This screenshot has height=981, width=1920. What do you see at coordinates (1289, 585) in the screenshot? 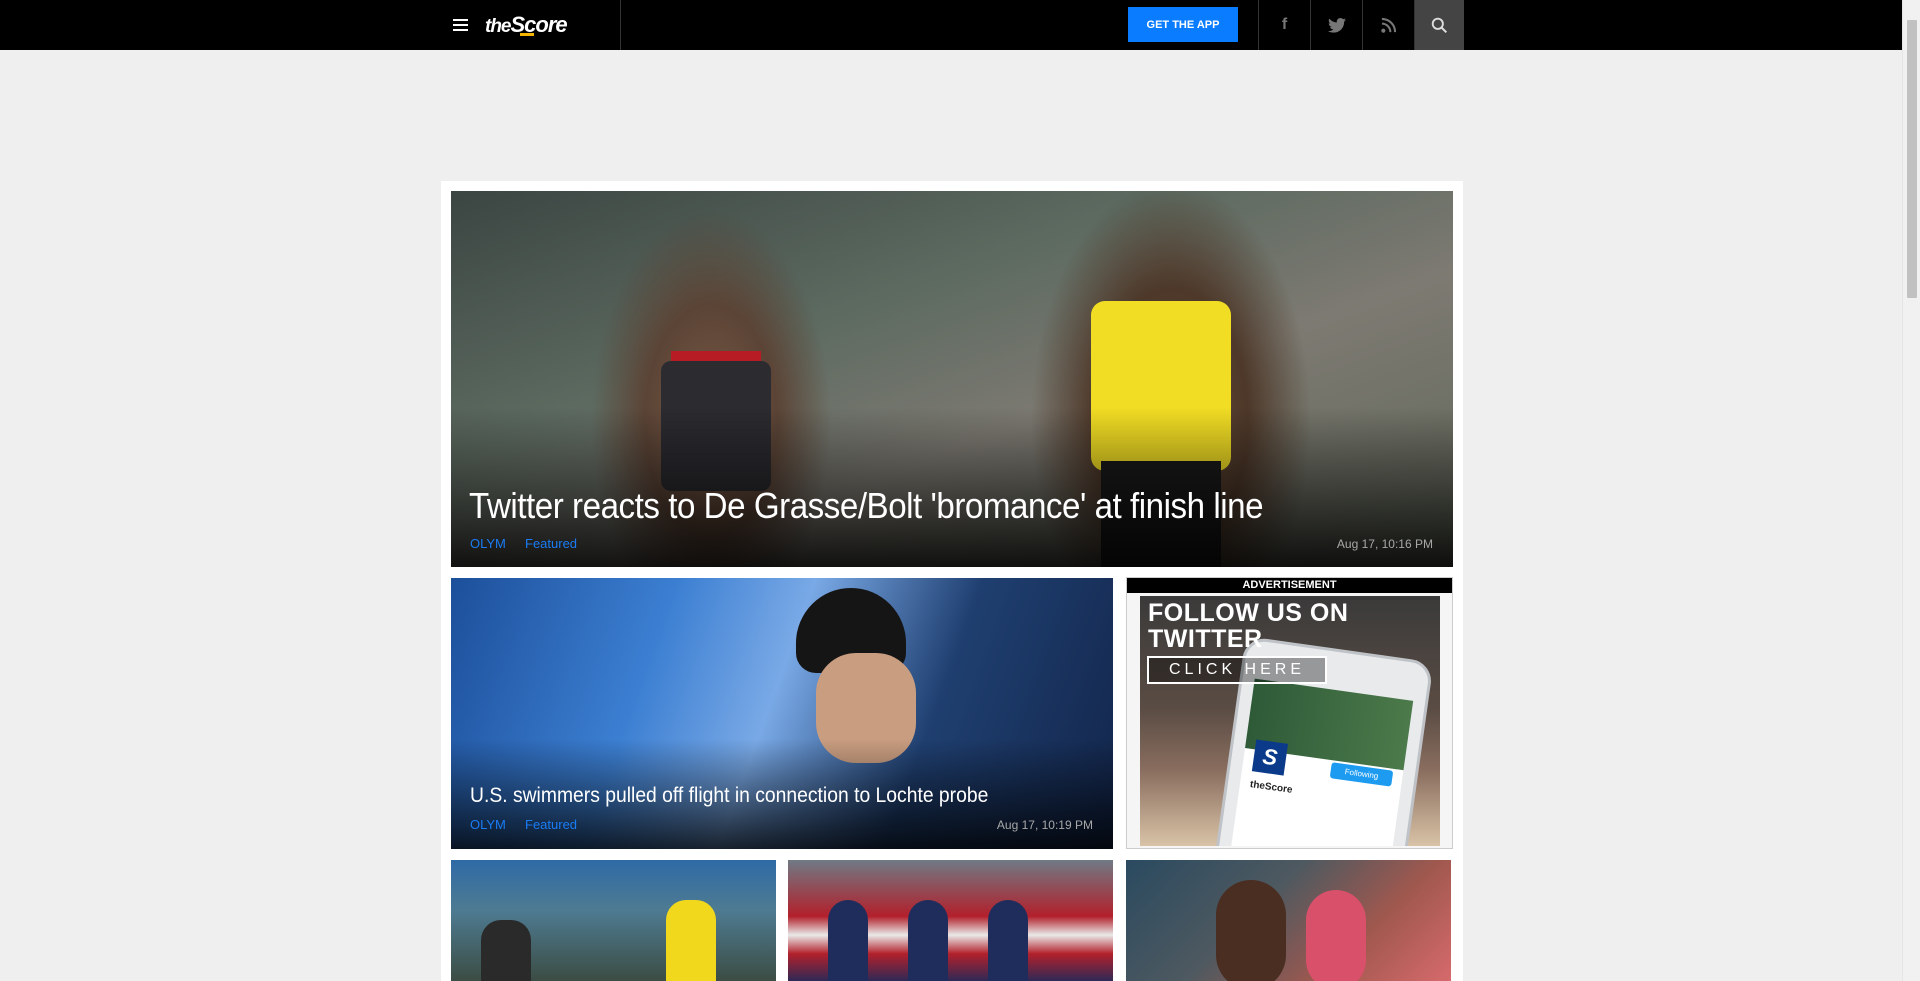
I see `advertisement-label: ADVERTISEMENT` at bounding box center [1289, 585].